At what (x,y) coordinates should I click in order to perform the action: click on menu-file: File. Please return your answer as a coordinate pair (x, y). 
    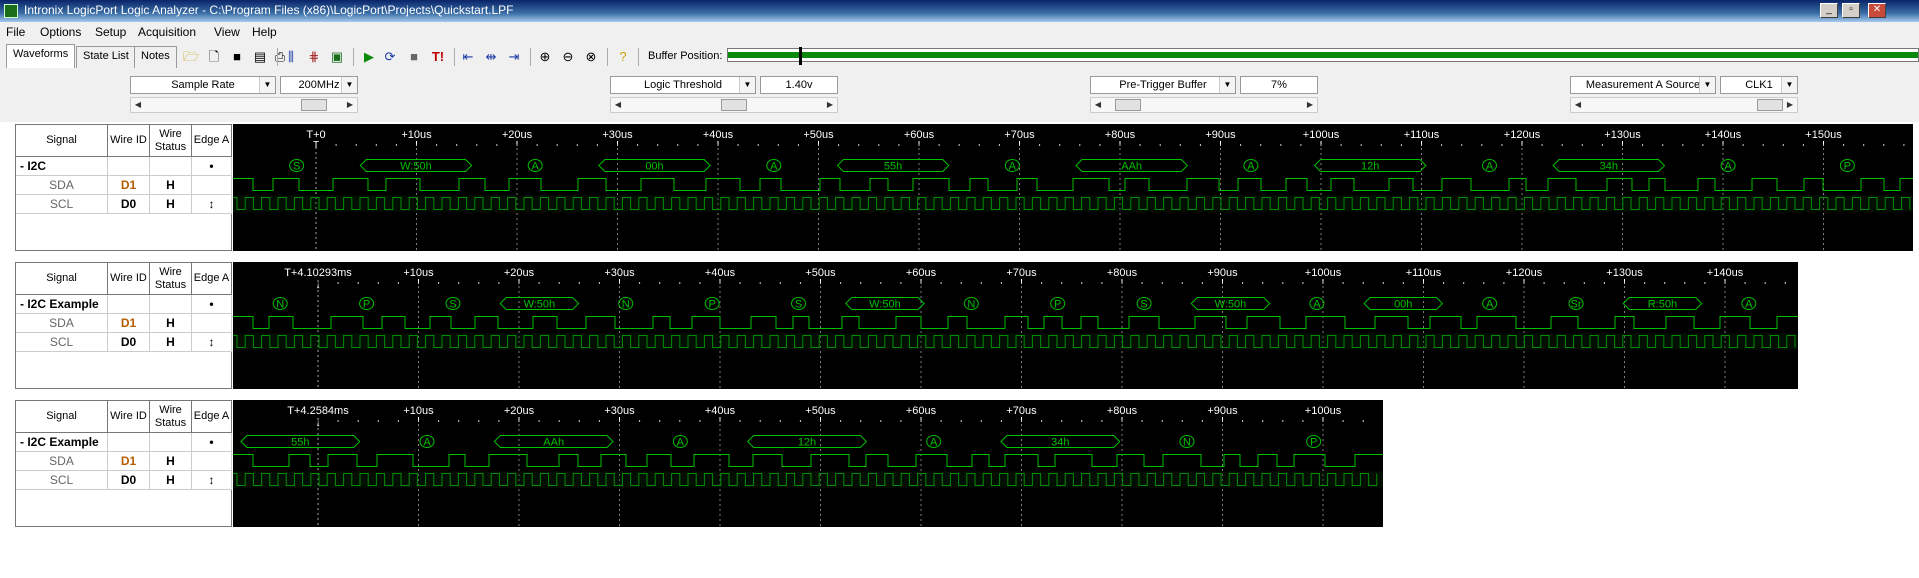
    Looking at the image, I should click on (15, 32).